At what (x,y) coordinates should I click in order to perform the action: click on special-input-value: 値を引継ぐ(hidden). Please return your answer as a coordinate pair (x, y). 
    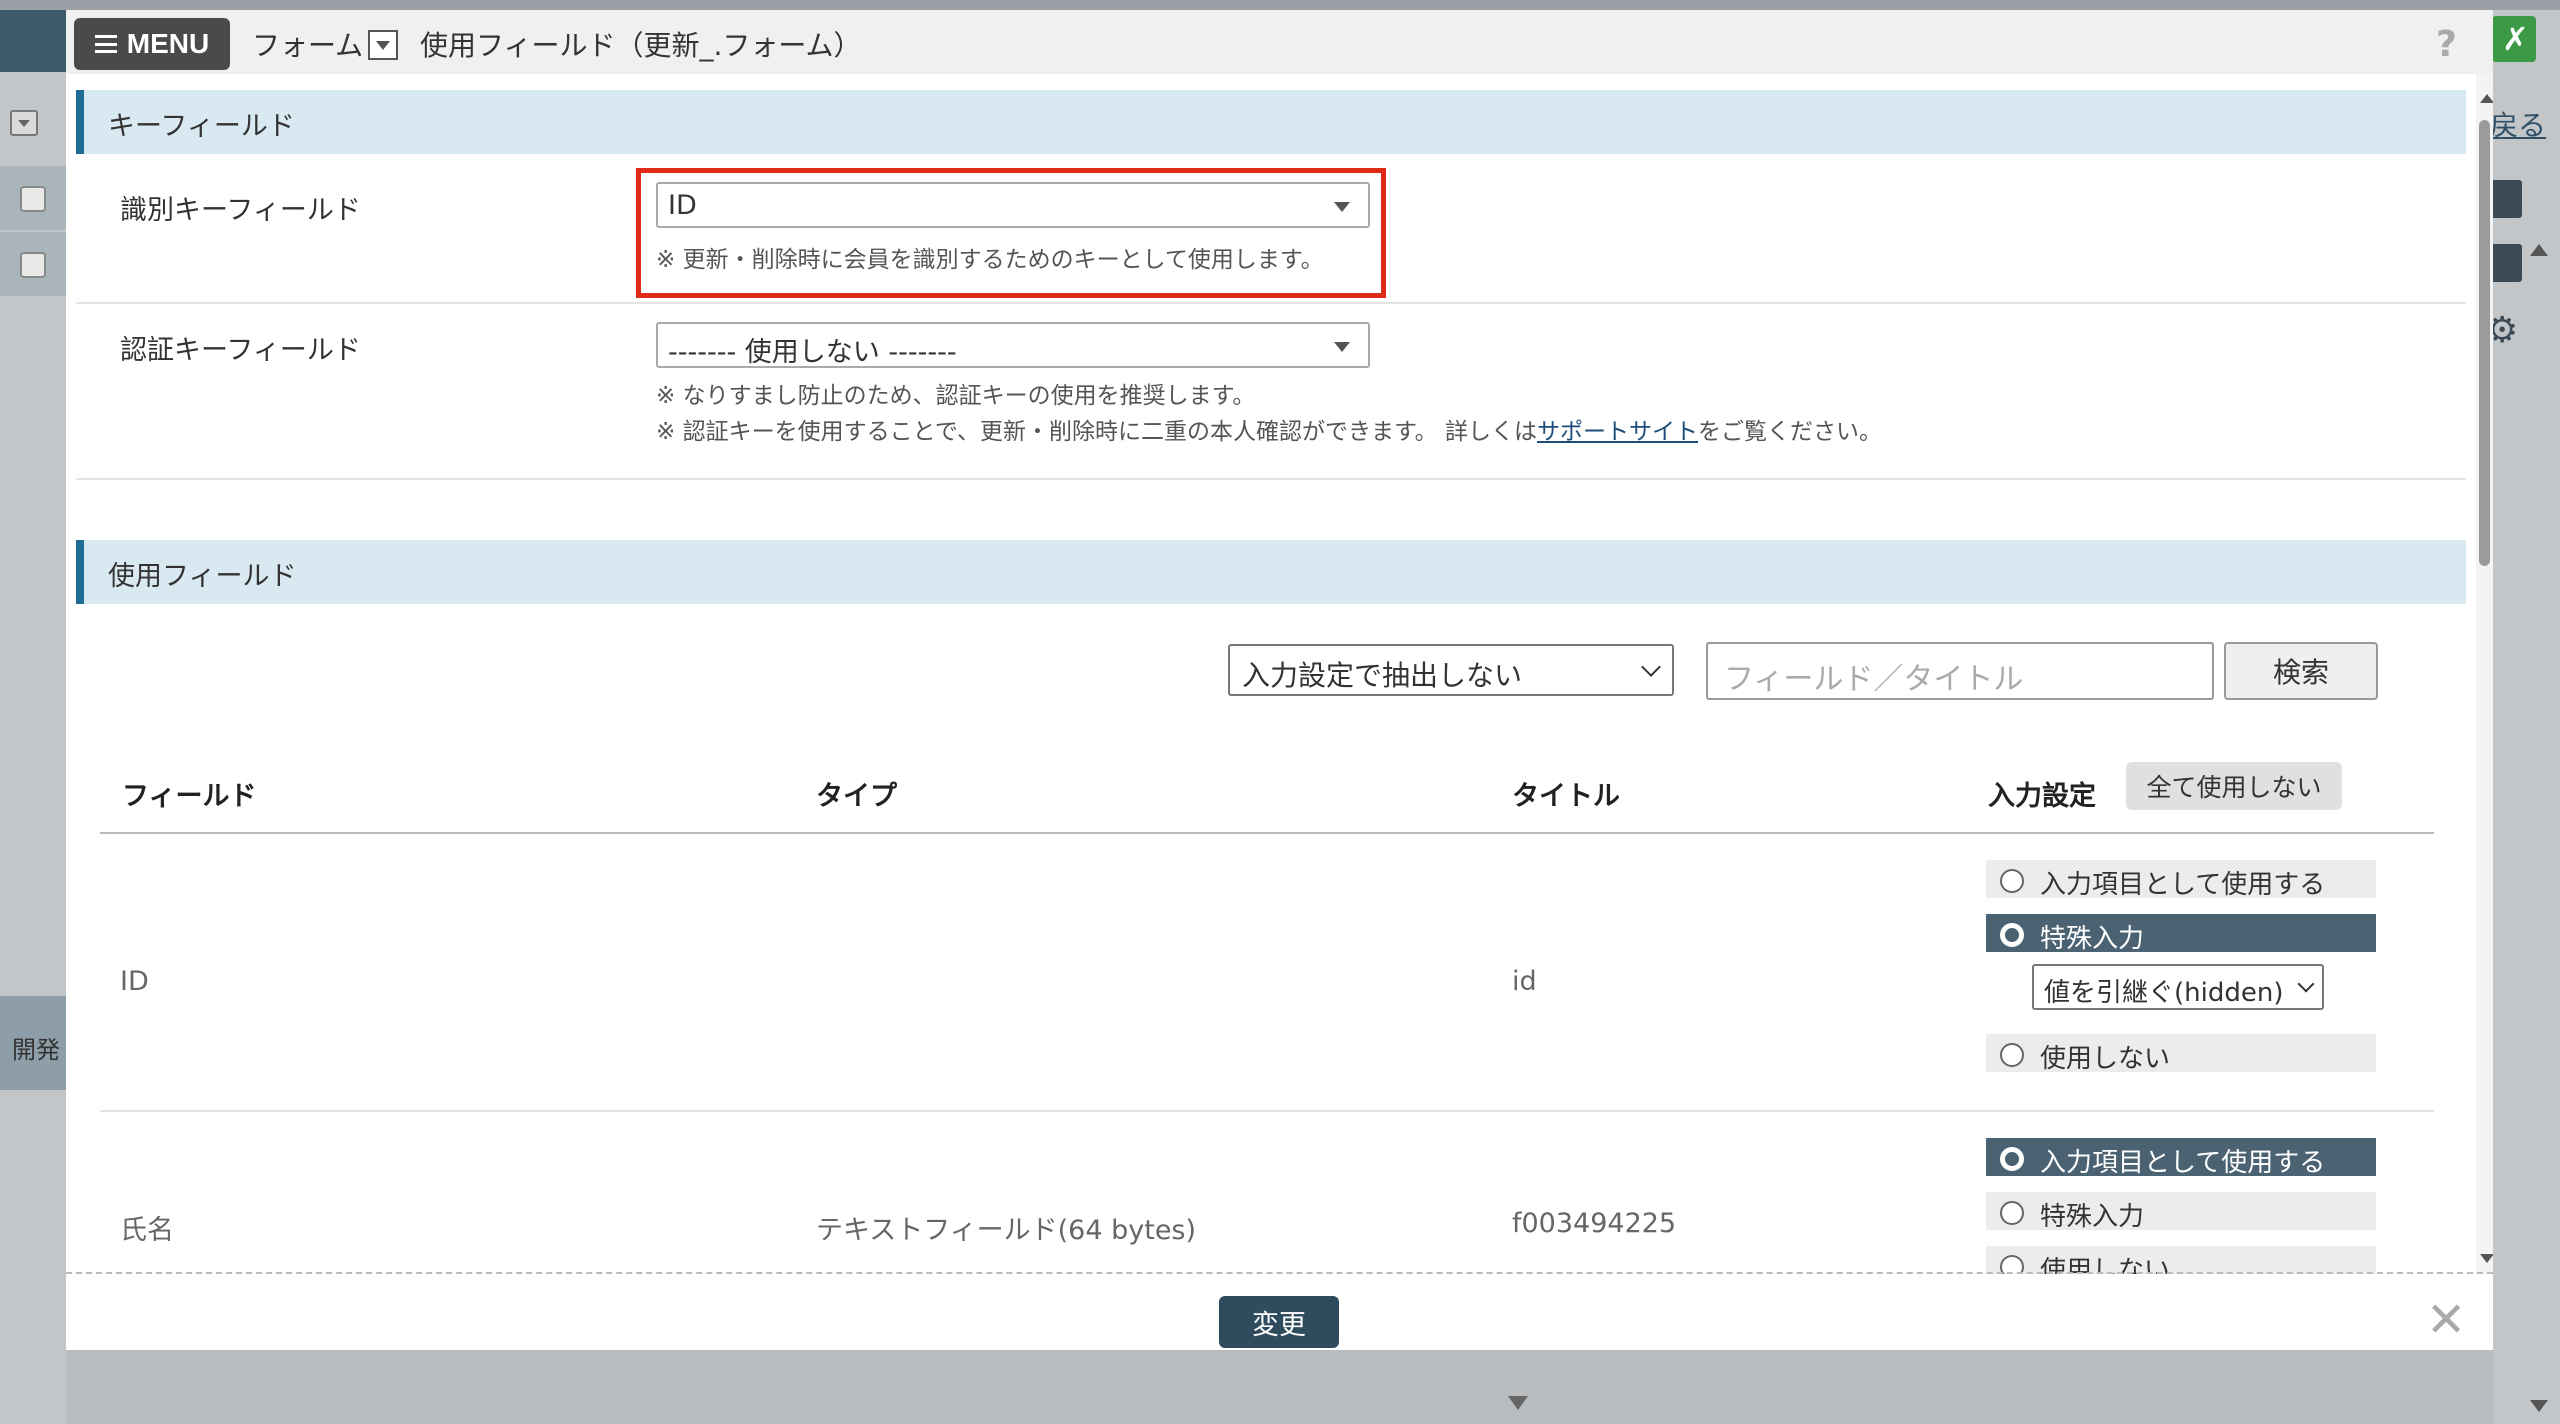
    Looking at the image, I should click on (2164, 993).